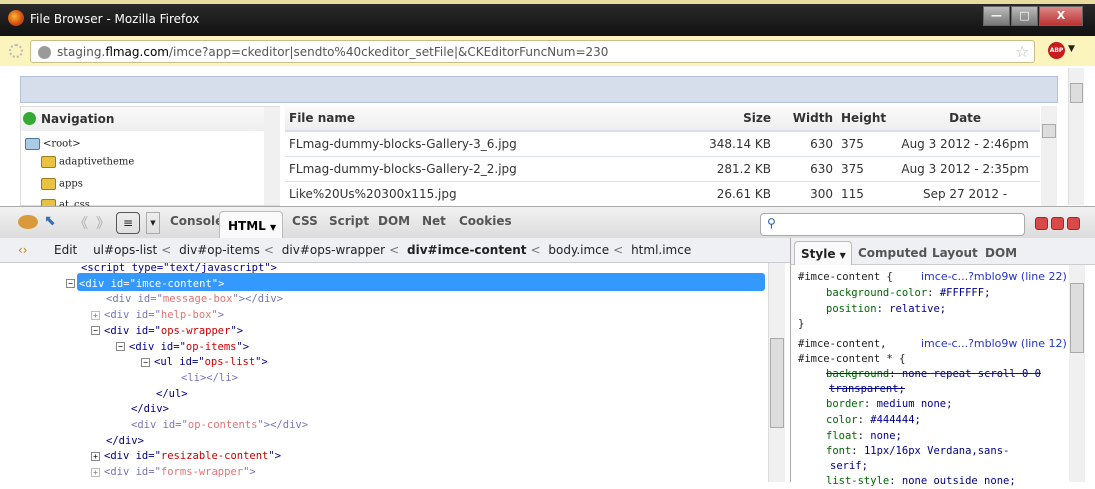 The height and width of the screenshot is (489, 1095). I want to click on css-property: float: none;, so click(864, 436).